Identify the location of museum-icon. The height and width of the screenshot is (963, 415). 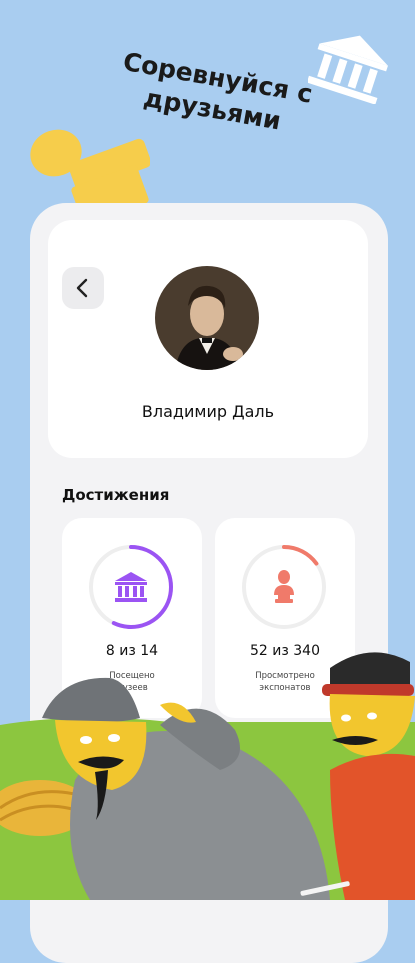
(131, 587).